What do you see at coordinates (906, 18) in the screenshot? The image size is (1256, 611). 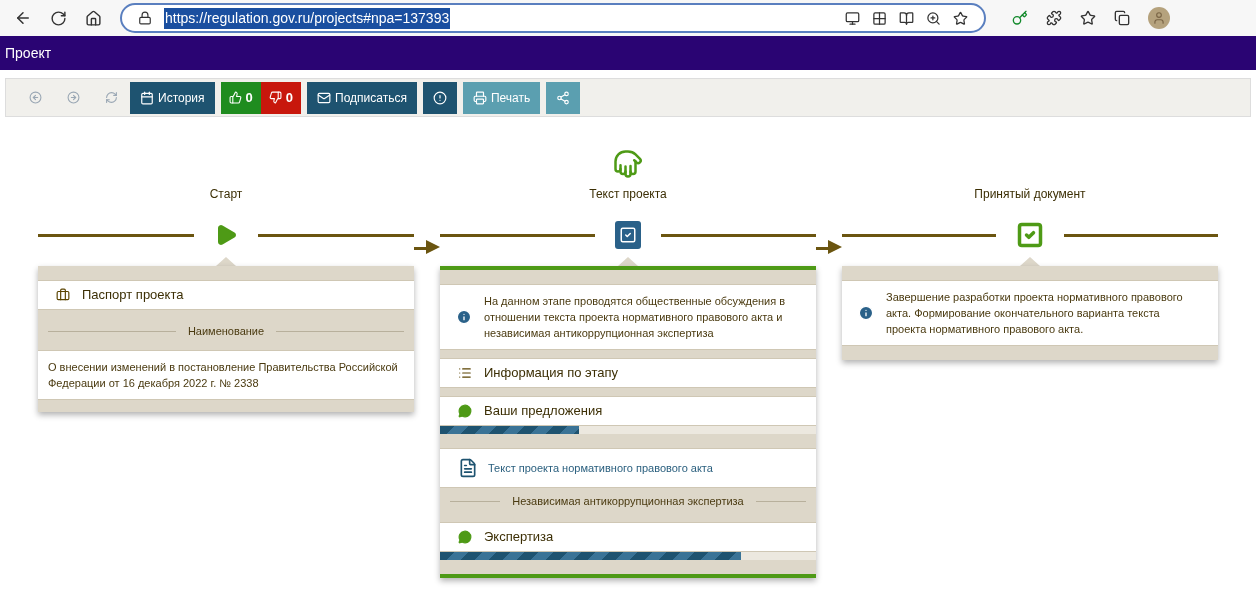 I see `book-icon` at bounding box center [906, 18].